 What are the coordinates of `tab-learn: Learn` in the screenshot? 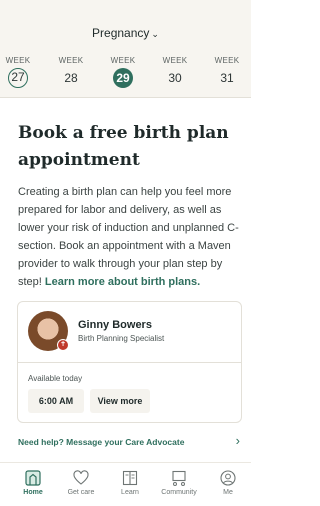 It's located at (130, 482).